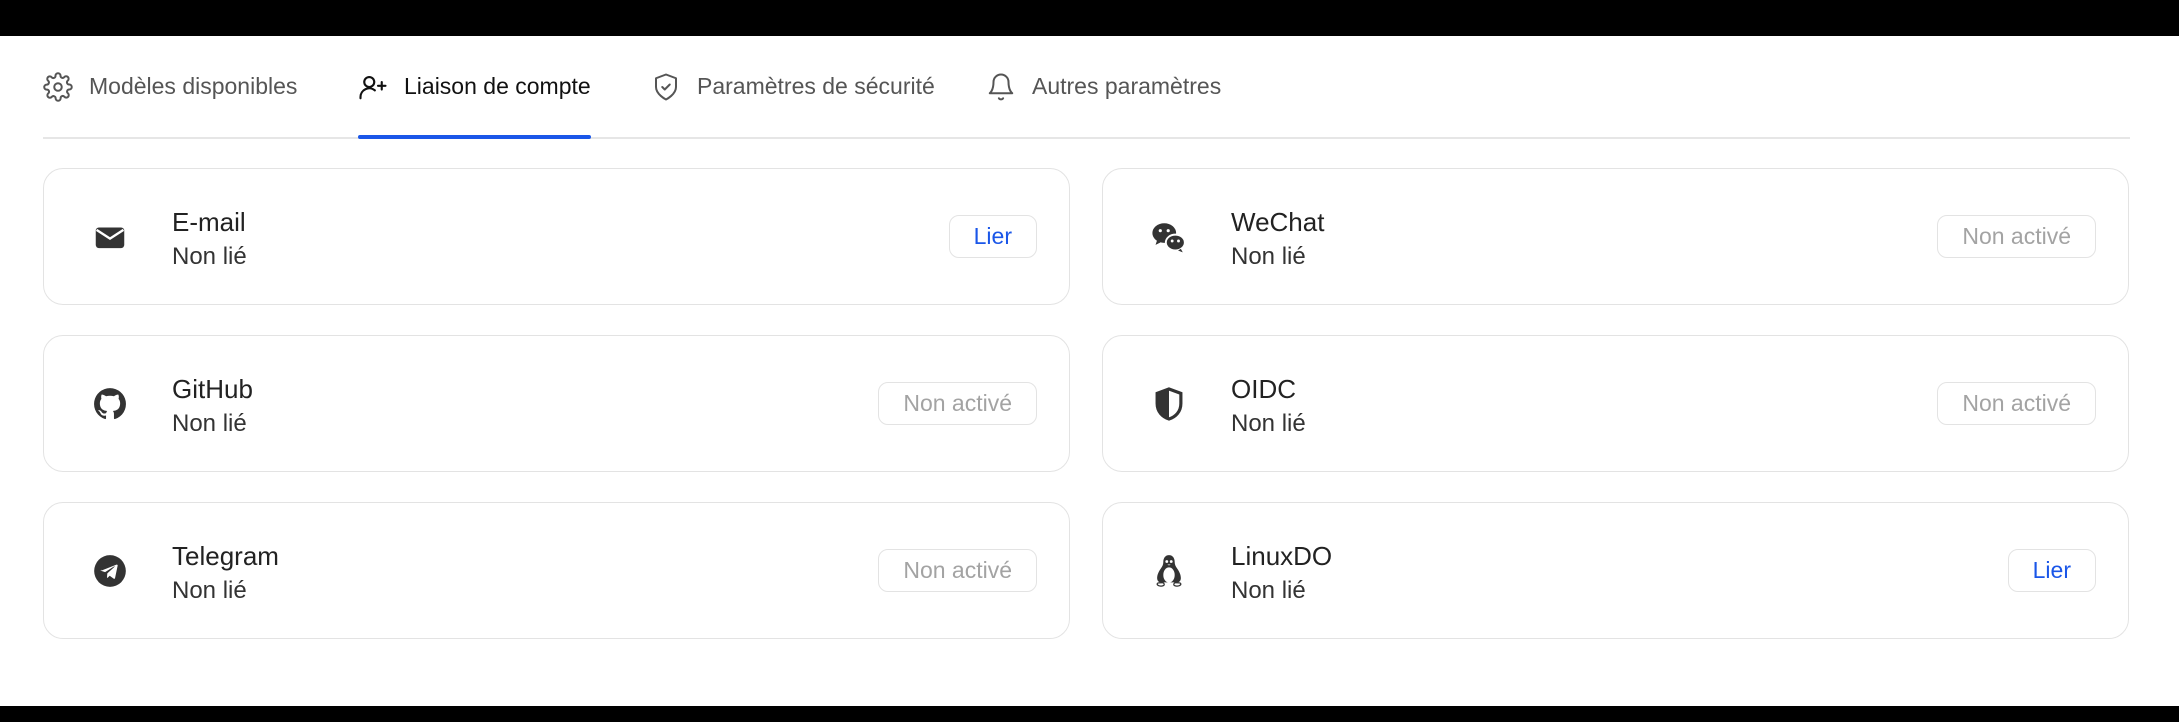 The image size is (2179, 722). What do you see at coordinates (957, 403) in the screenshot?
I see `github-not-enabled-button: Non activé` at bounding box center [957, 403].